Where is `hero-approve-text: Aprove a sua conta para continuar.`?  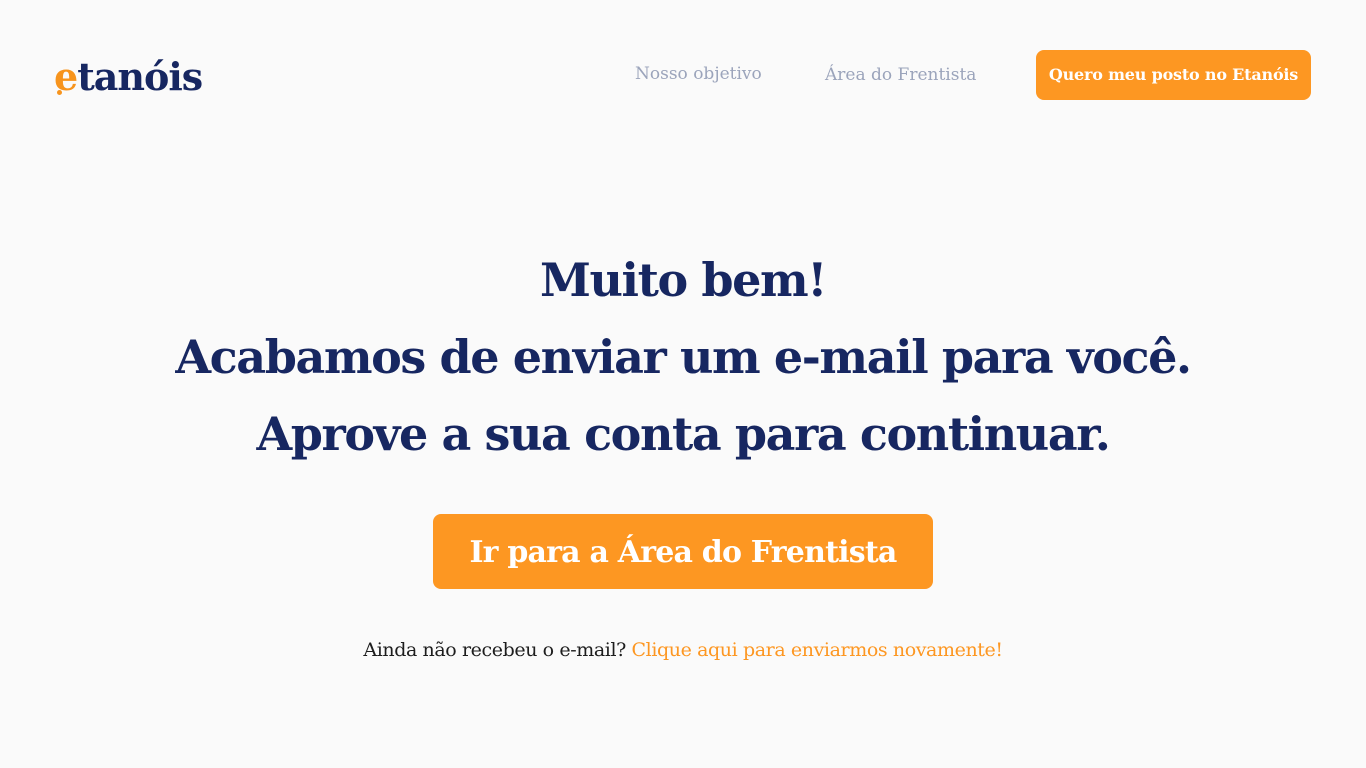
hero-approve-text: Aprove a sua conta para continuar. is located at coordinates (683, 434).